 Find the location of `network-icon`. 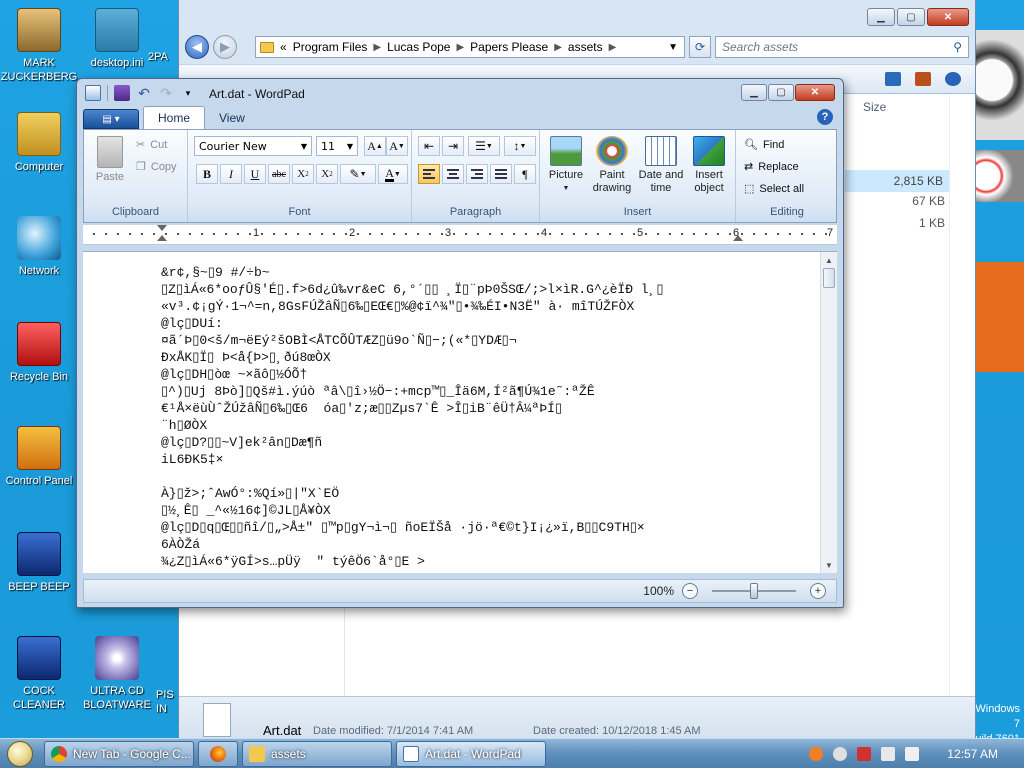

network-icon is located at coordinates (888, 754).